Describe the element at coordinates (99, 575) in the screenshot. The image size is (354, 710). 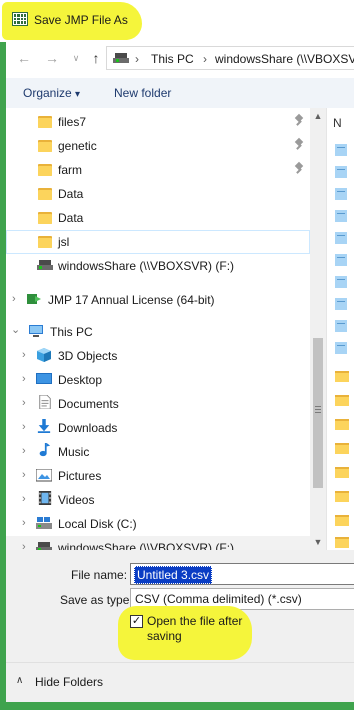
I see `file-name-label: File name:` at that location.